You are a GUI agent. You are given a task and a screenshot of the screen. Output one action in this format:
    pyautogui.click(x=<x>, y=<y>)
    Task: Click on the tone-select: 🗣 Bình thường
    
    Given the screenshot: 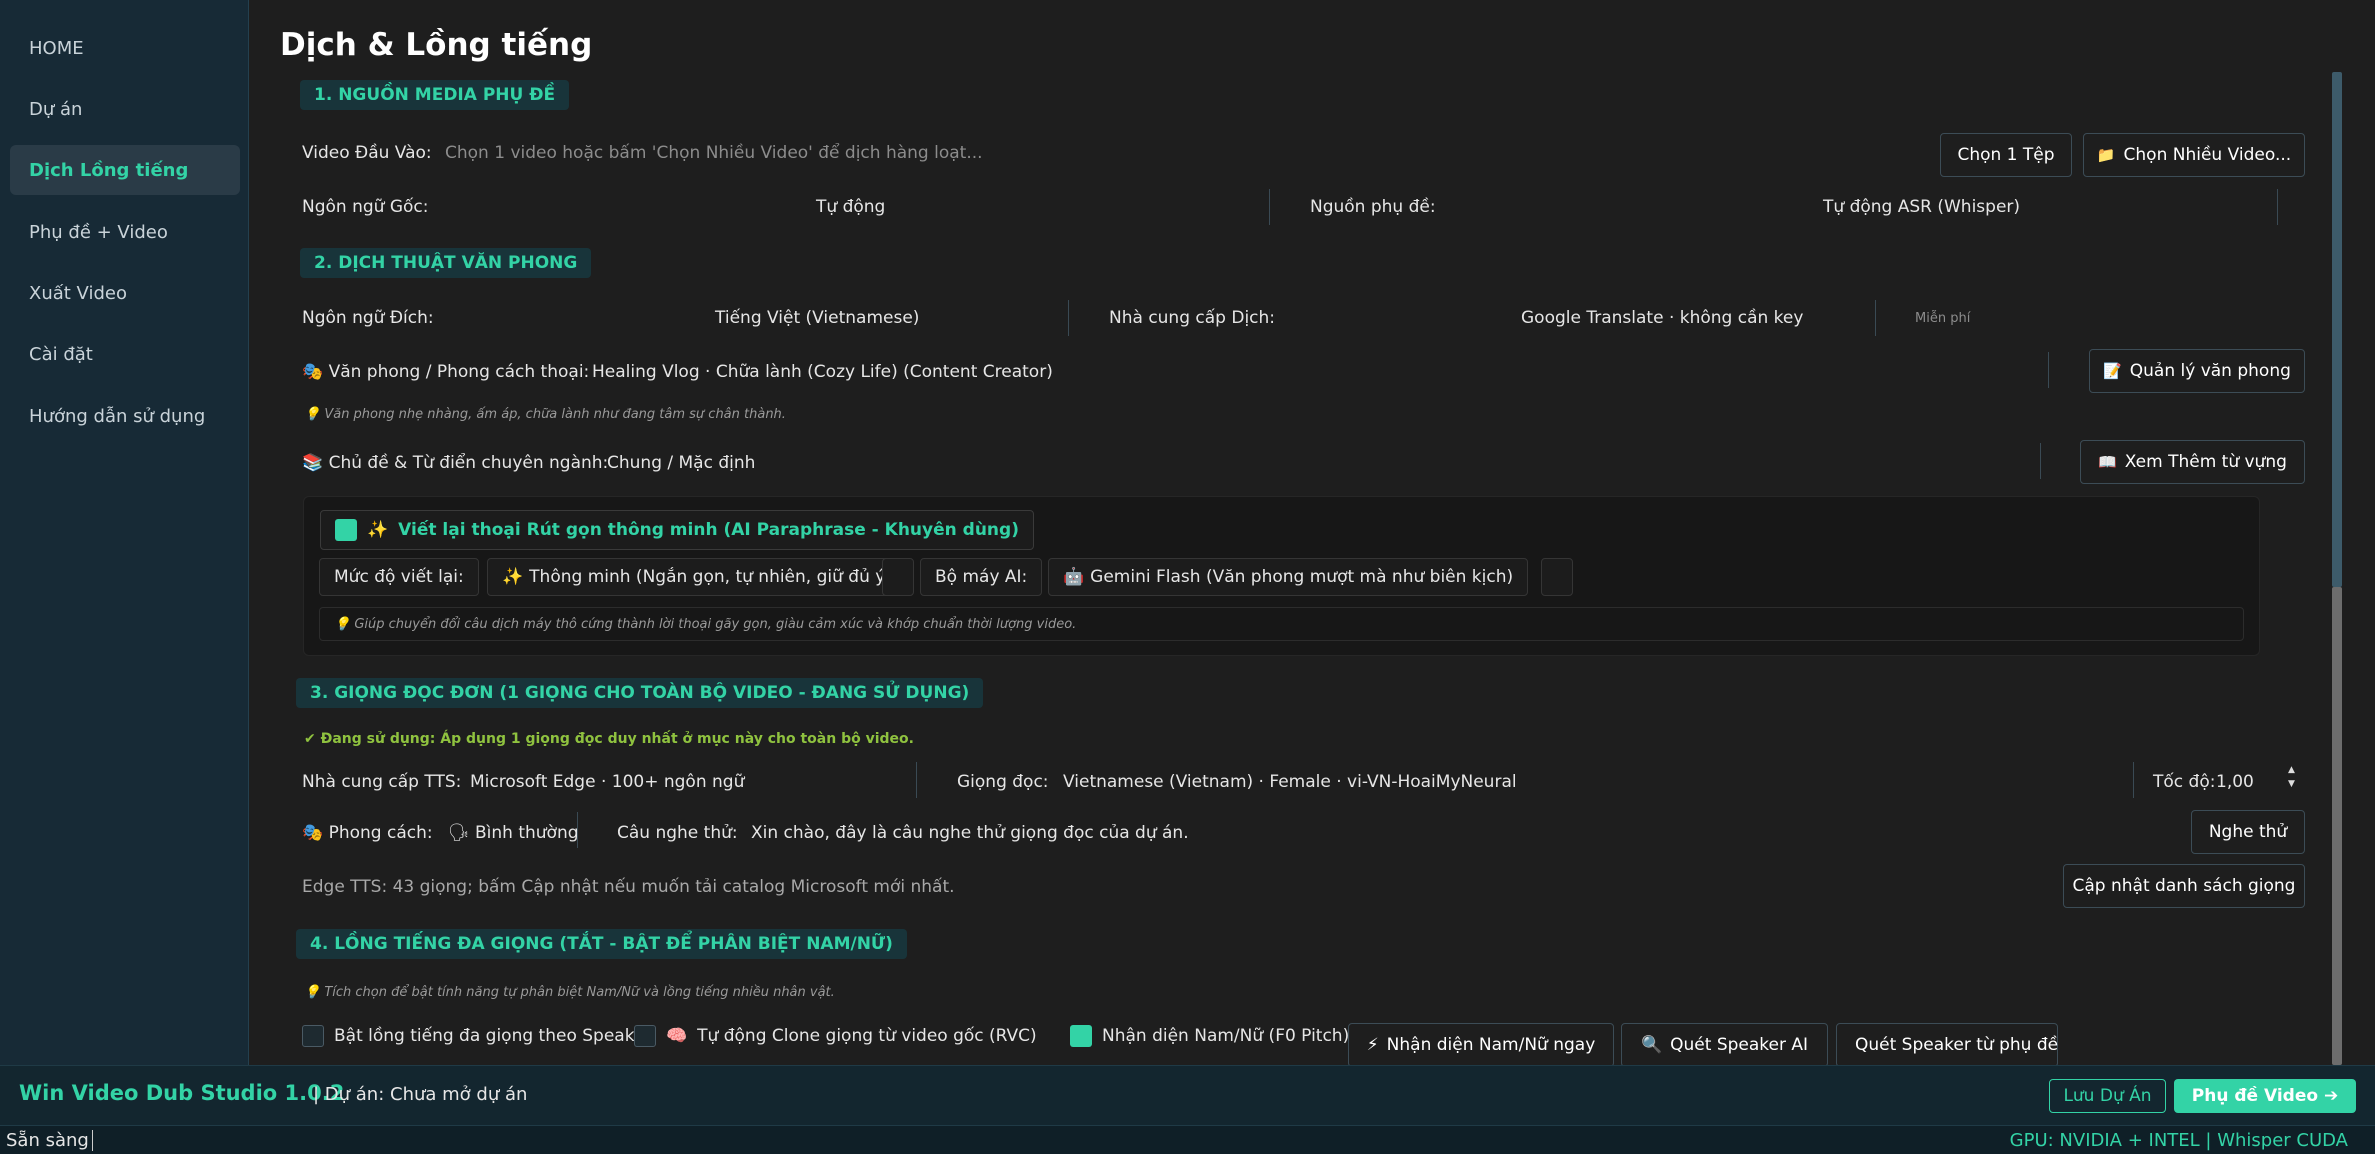 What is the action you would take?
    pyautogui.click(x=513, y=833)
    